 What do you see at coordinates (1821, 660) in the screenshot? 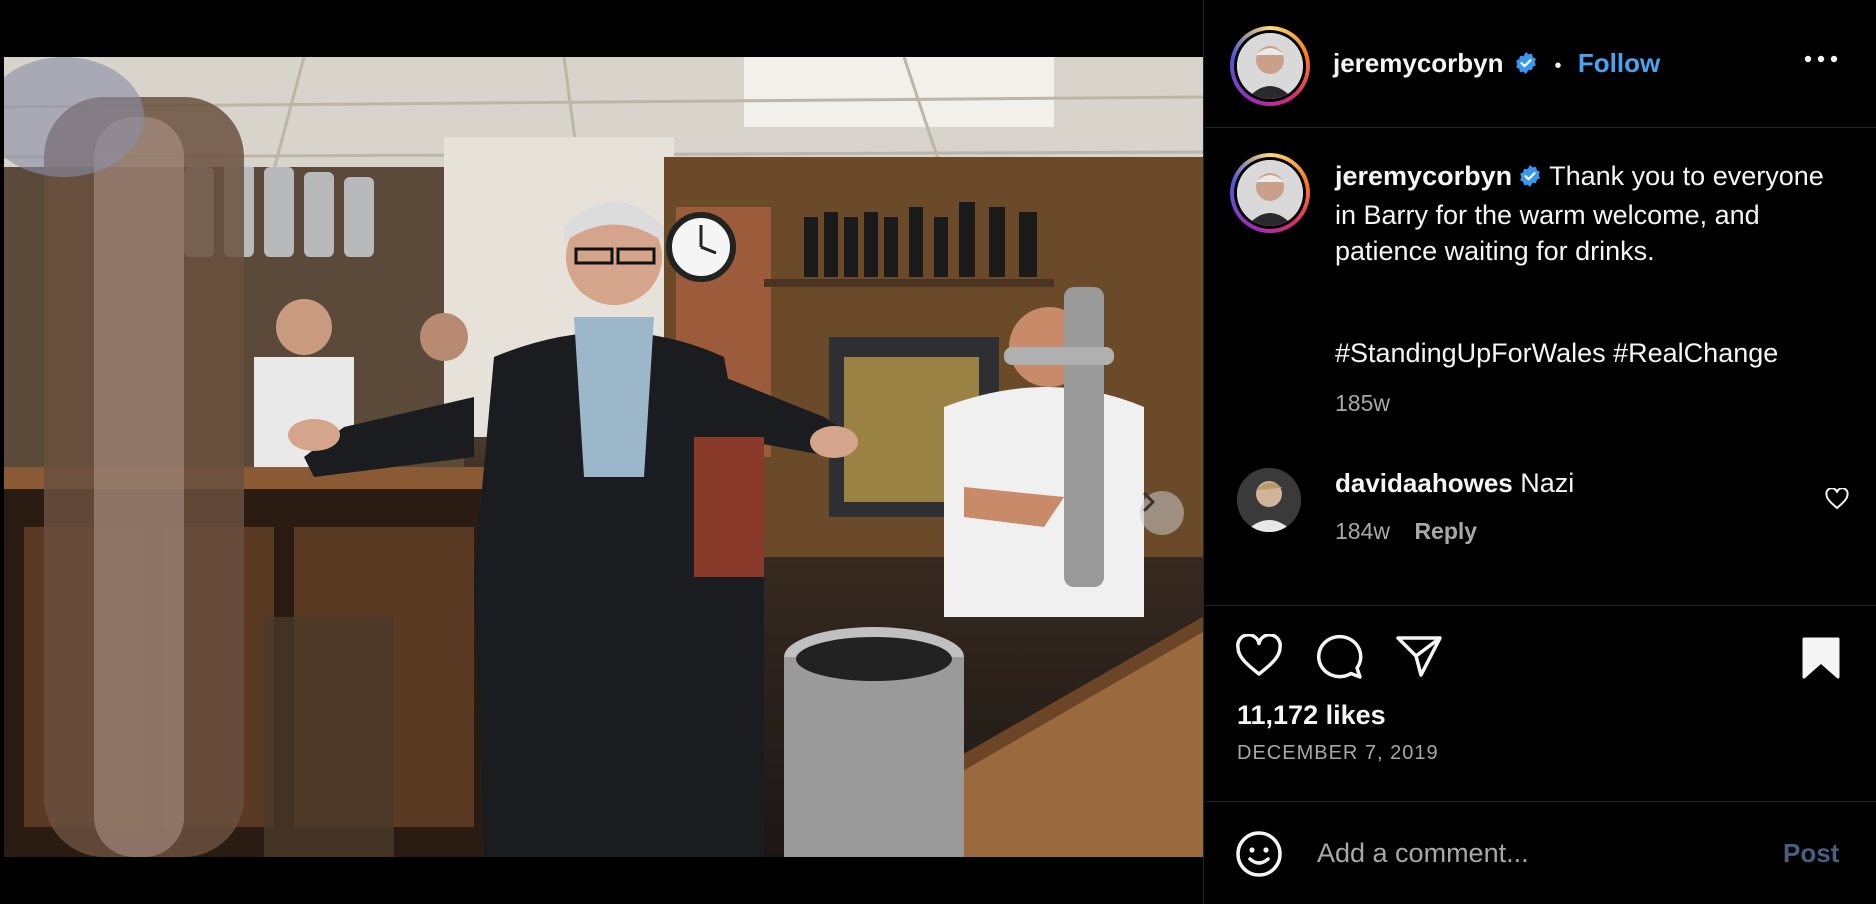
I see `bookmark-icon` at bounding box center [1821, 660].